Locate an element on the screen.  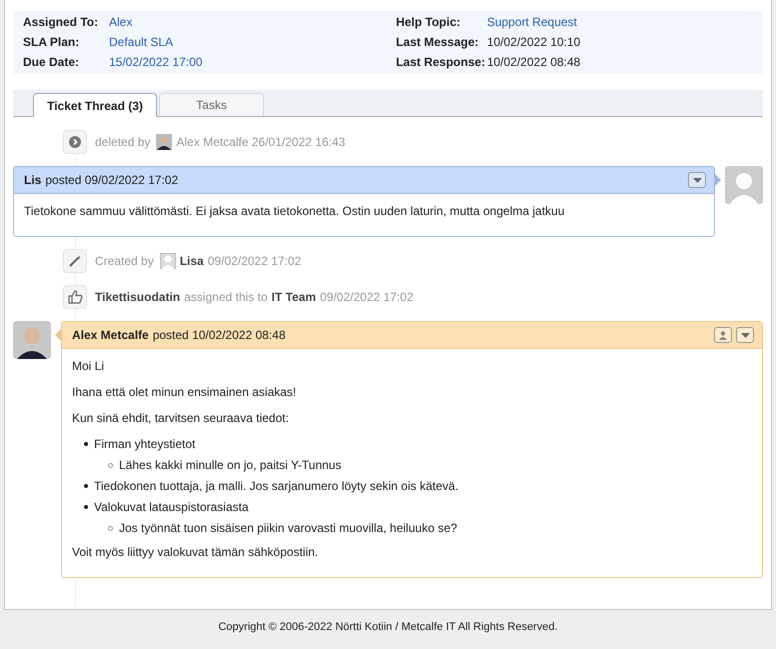
tab: Ticket Thread (3) is located at coordinates (95, 105).